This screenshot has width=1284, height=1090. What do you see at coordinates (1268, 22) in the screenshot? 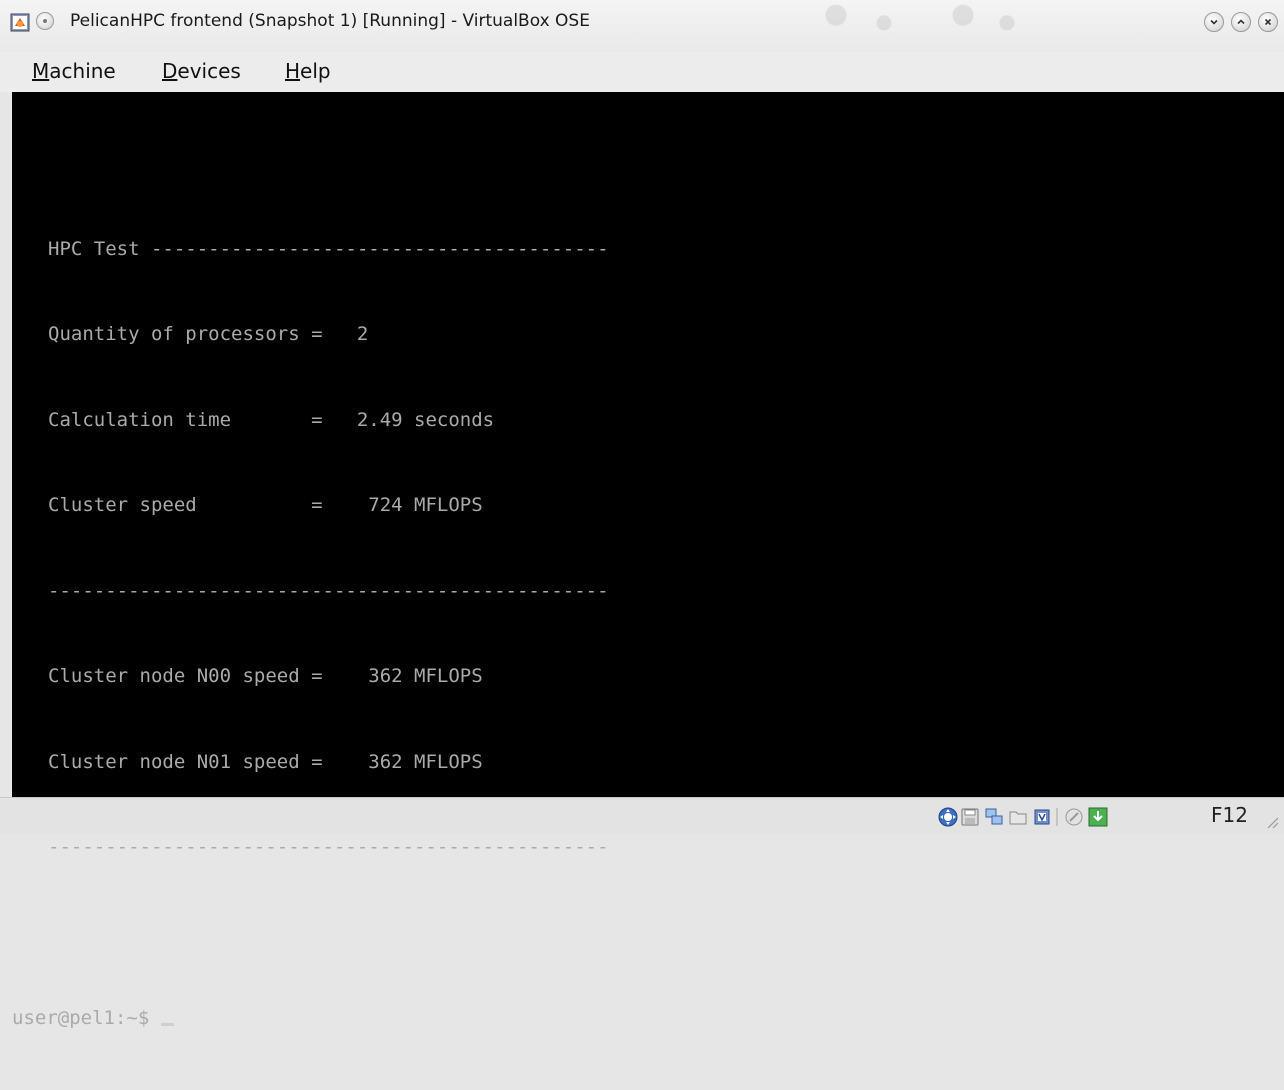
I see `close-icon` at bounding box center [1268, 22].